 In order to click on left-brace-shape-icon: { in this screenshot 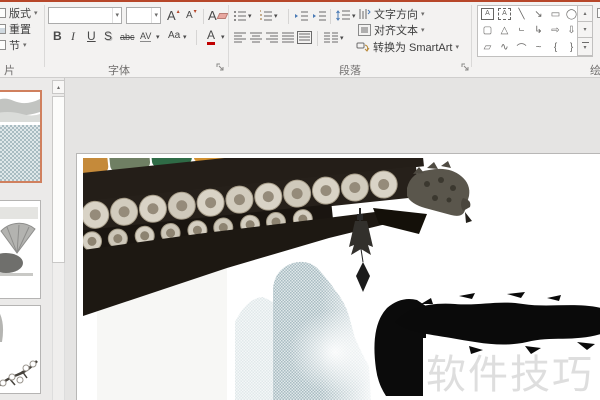, I will do `click(555, 47)`.